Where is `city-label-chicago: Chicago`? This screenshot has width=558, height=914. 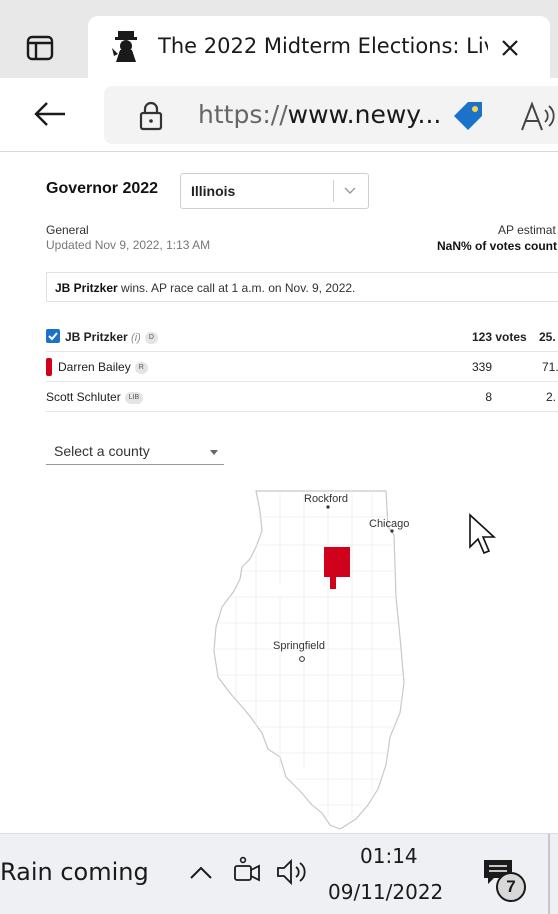
city-label-chicago: Chicago is located at coordinates (389, 524).